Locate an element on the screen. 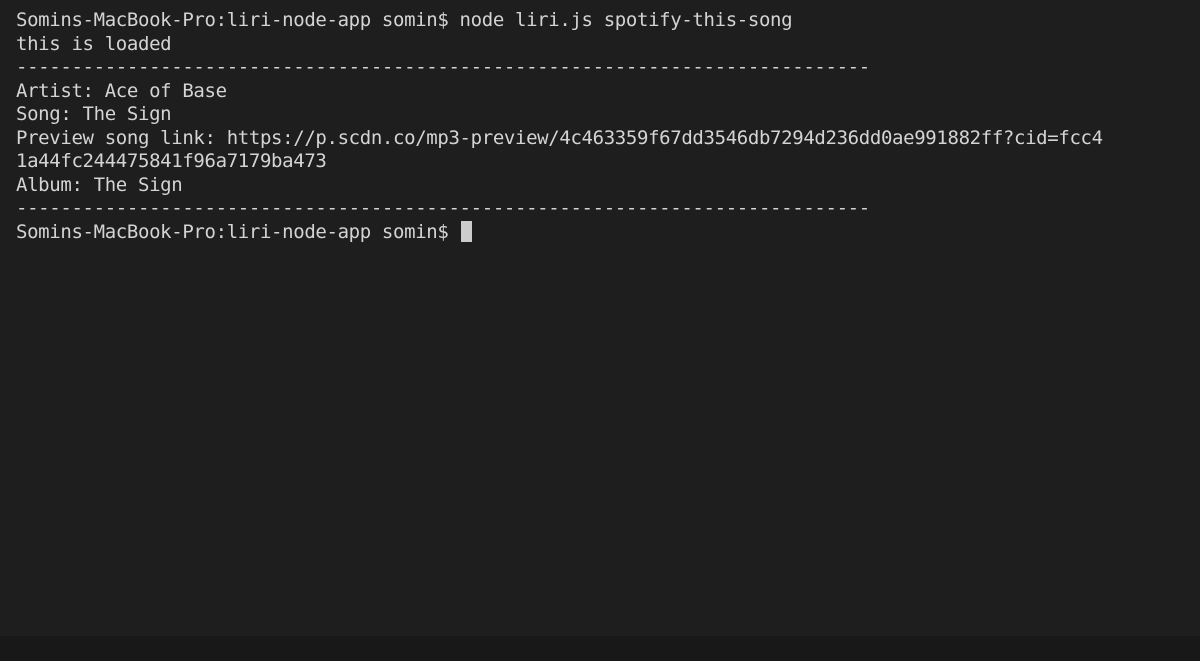 The width and height of the screenshot is (1200, 661). prompt-text: Somins-MacBook-Pro:liri-node-app somin$ is located at coordinates (238, 231).